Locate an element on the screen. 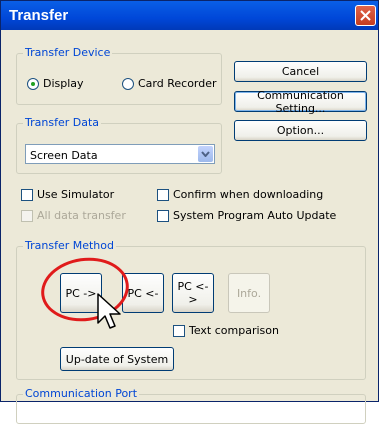  text-comparison-label: Text comparison is located at coordinates (234, 330).